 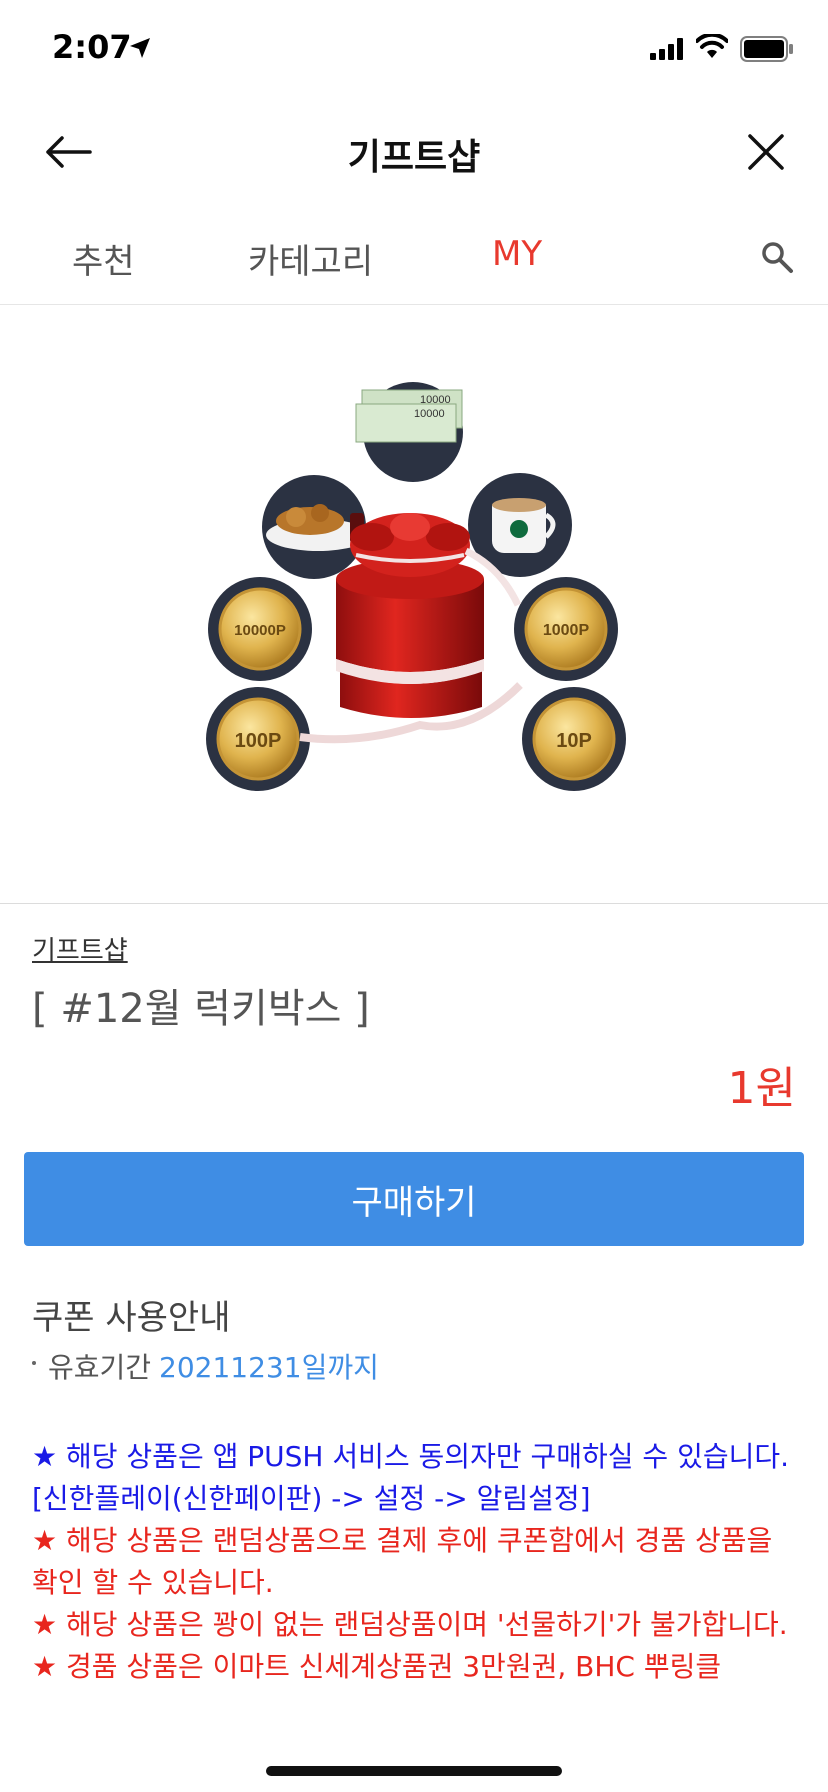 I want to click on tab-category: 카테고리, so click(x=310, y=258).